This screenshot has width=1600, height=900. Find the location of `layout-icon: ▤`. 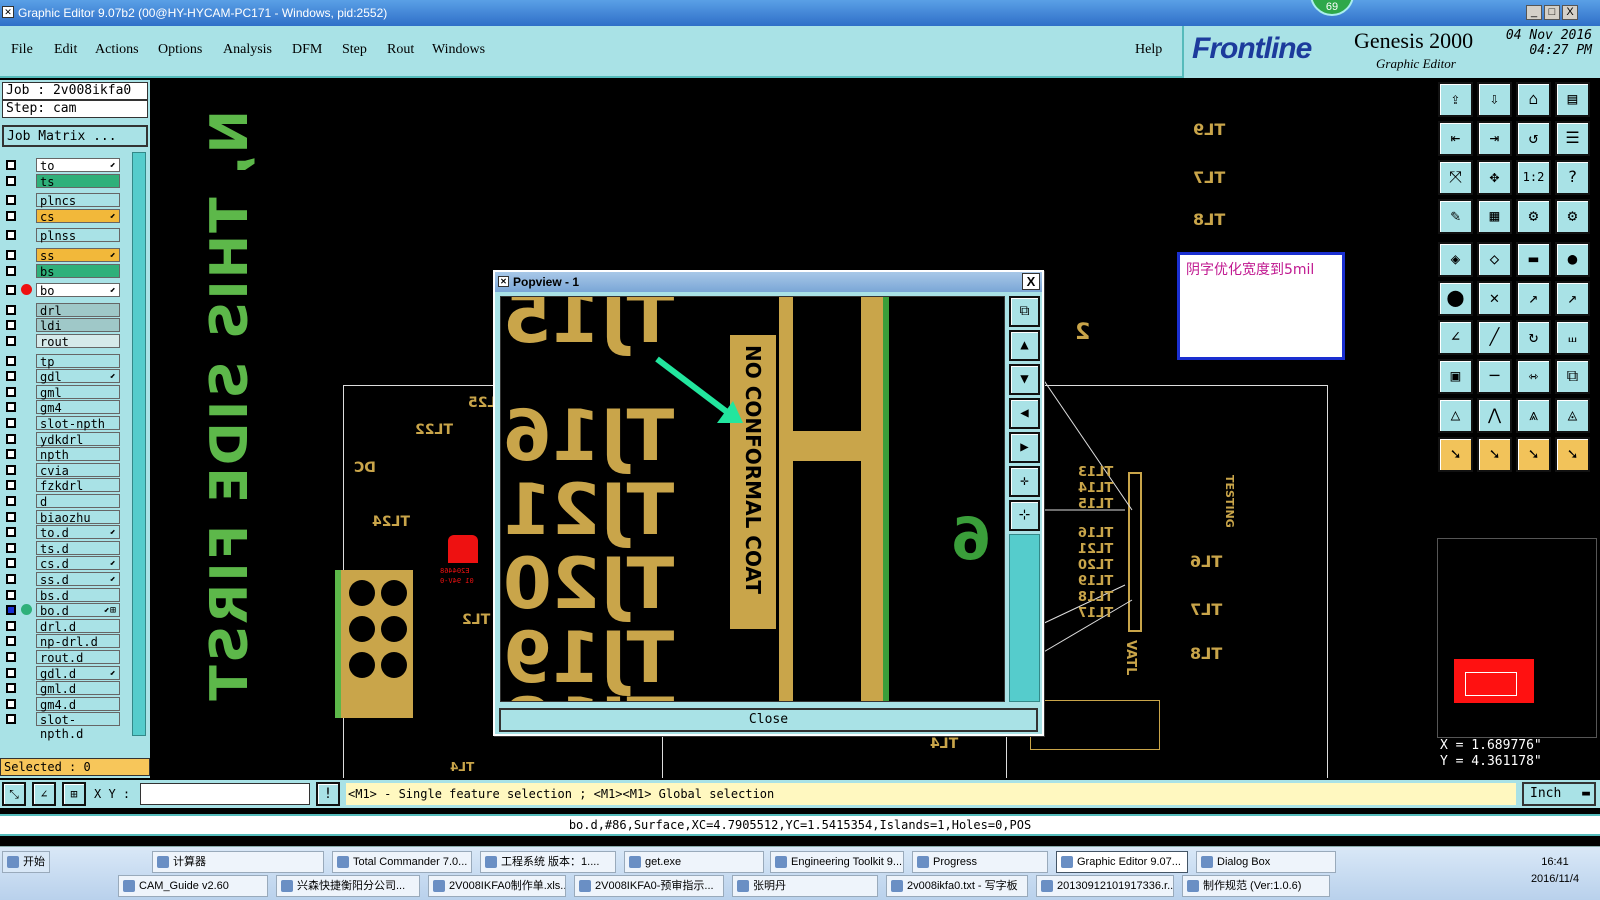

layout-icon: ▤ is located at coordinates (1572, 99).